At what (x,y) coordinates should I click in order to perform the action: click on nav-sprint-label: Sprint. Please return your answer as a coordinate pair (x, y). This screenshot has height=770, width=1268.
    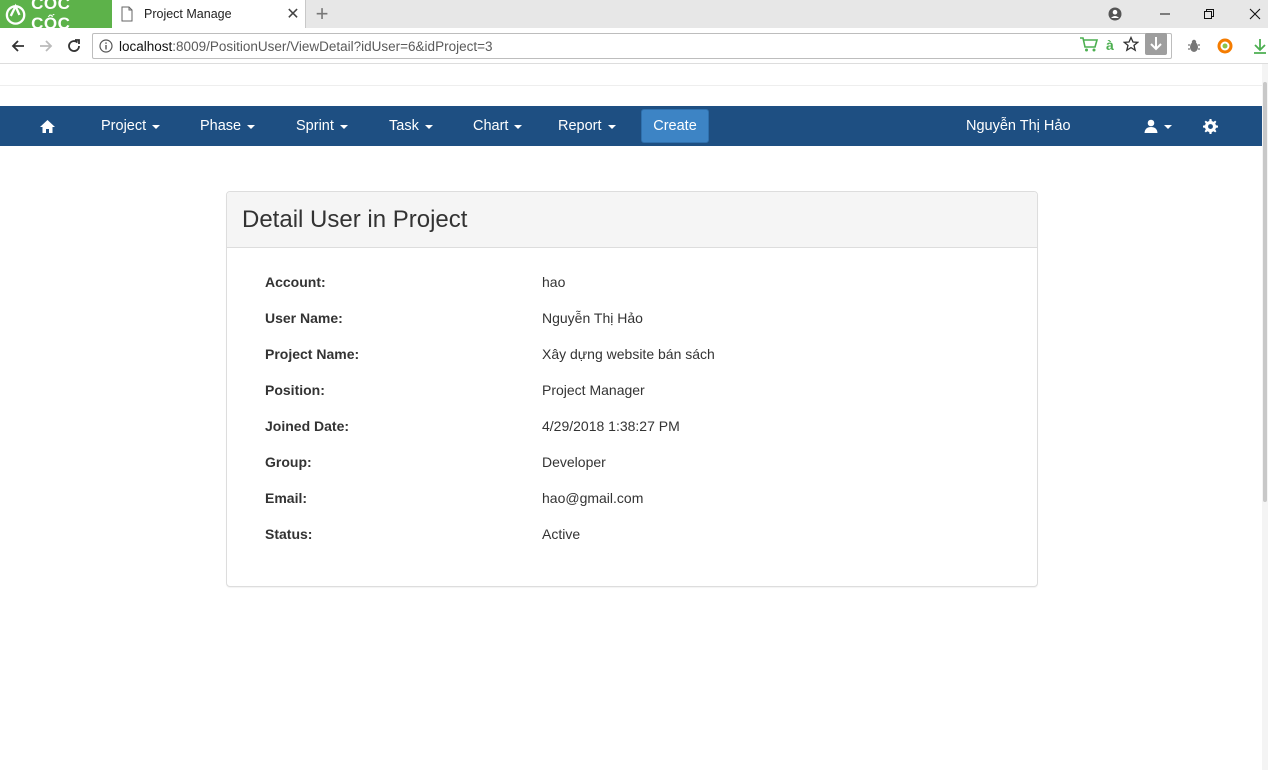
    Looking at the image, I should click on (315, 126).